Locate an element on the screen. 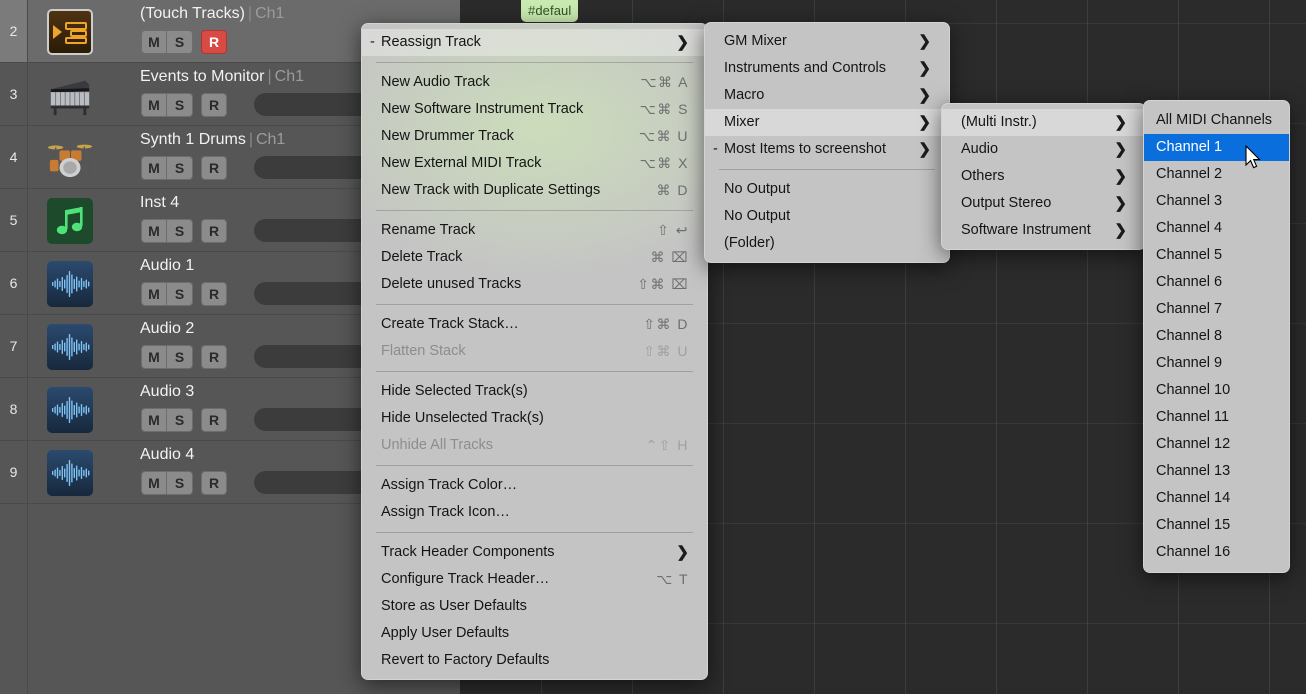 The image size is (1306, 694). menu-item: Output Stereo ❯ is located at coordinates (1043, 203).